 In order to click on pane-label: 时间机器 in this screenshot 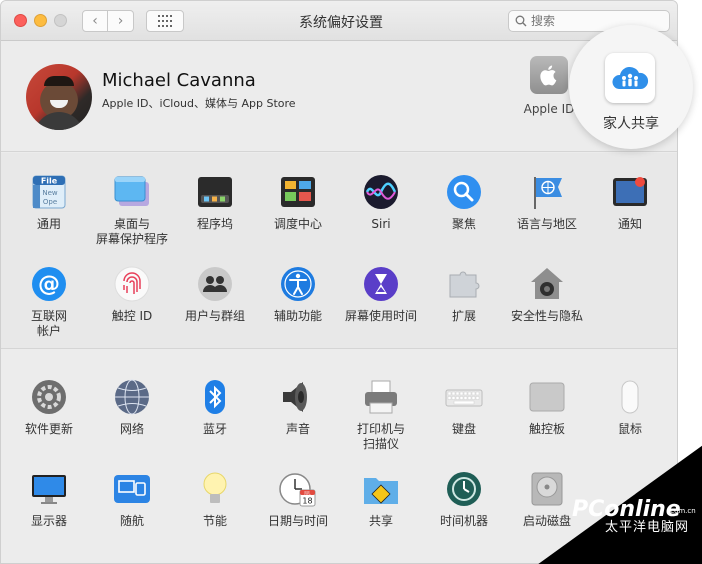, I will do `click(463, 521)`.